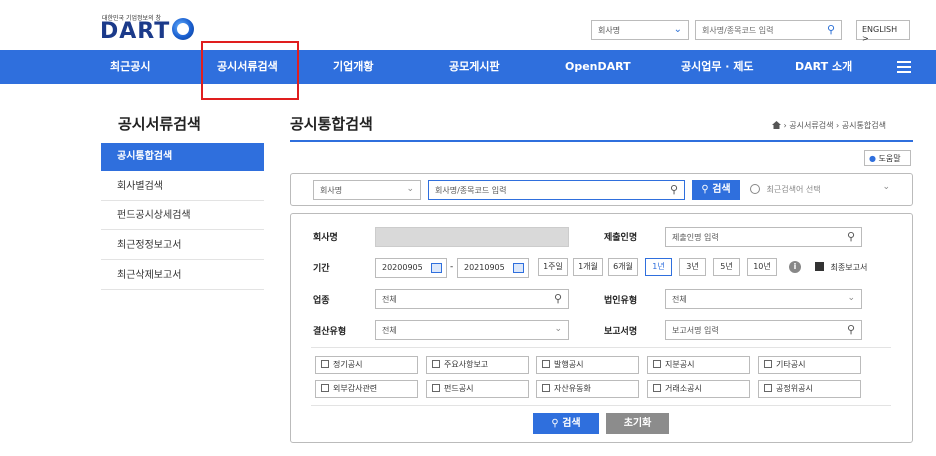 The width and height of the screenshot is (936, 456). What do you see at coordinates (135, 31) in the screenshot?
I see `dart-logo: DART` at bounding box center [135, 31].